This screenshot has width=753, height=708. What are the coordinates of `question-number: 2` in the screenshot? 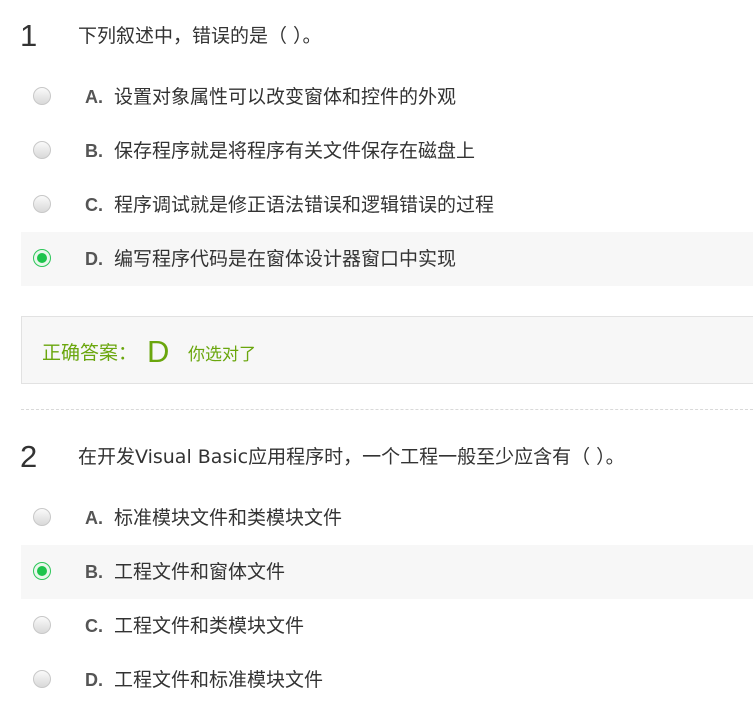 It's located at (29, 456).